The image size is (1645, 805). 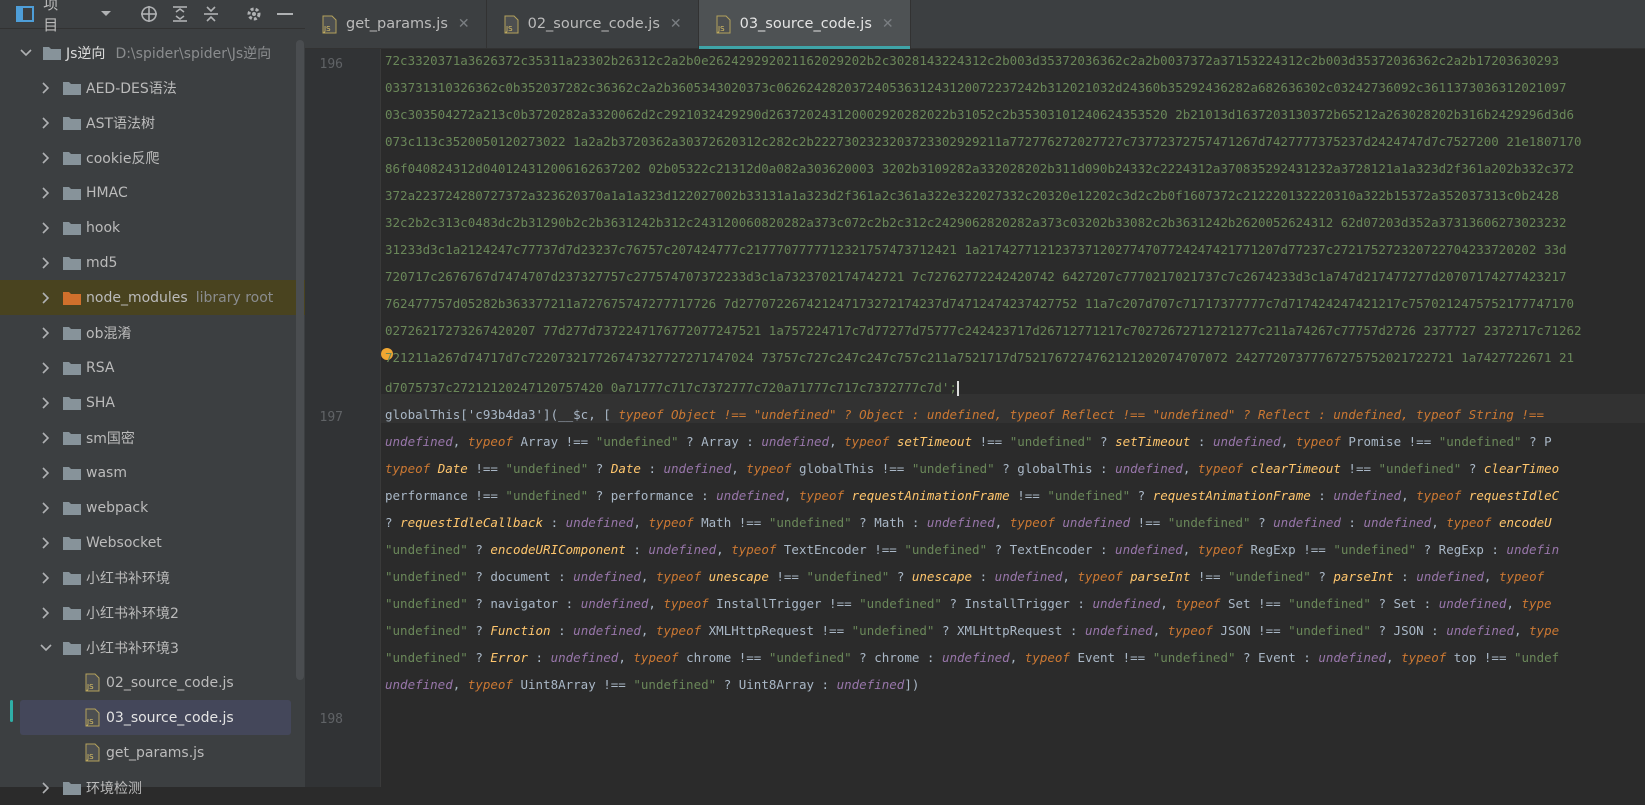 What do you see at coordinates (152, 367) in the screenshot?
I see `tree-folder: RSA` at bounding box center [152, 367].